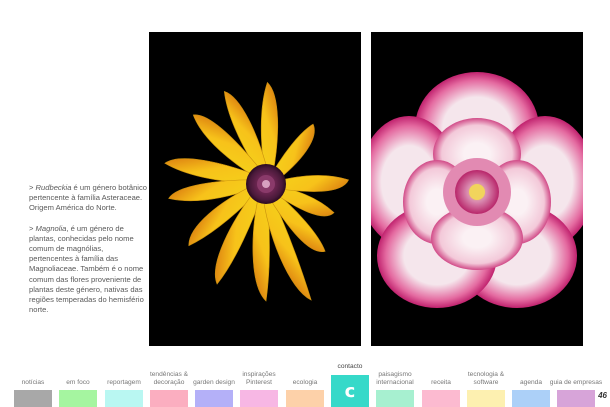 The image size is (610, 407). I want to click on nav-color-swatch: c, so click(350, 391).